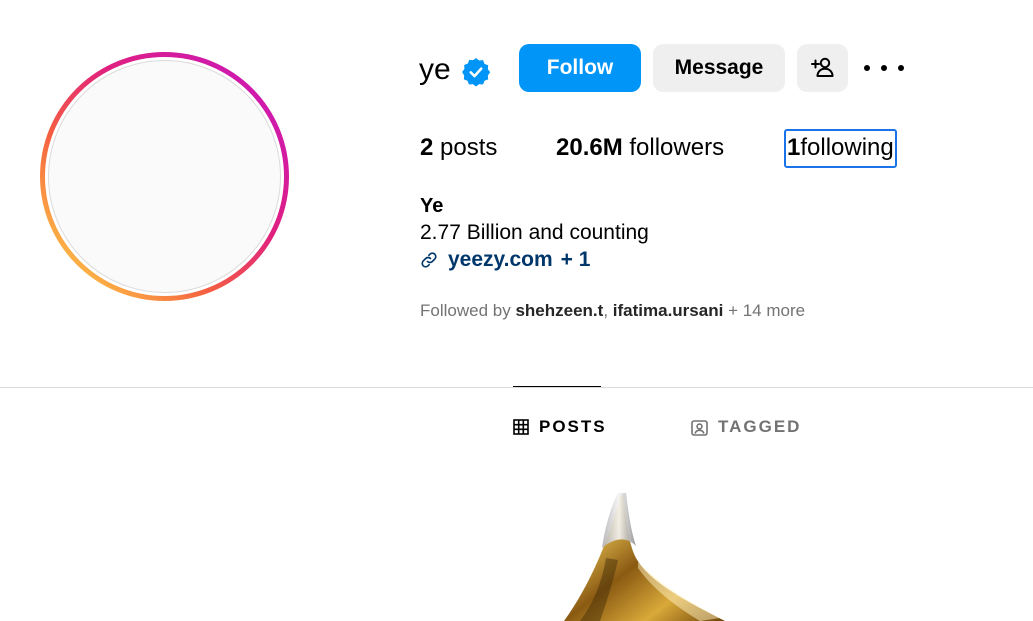 Image resolution: width=1033 pixels, height=621 pixels. Describe the element at coordinates (767, 310) in the screenshot. I see `followed-by-suffix: + 14 more` at that location.